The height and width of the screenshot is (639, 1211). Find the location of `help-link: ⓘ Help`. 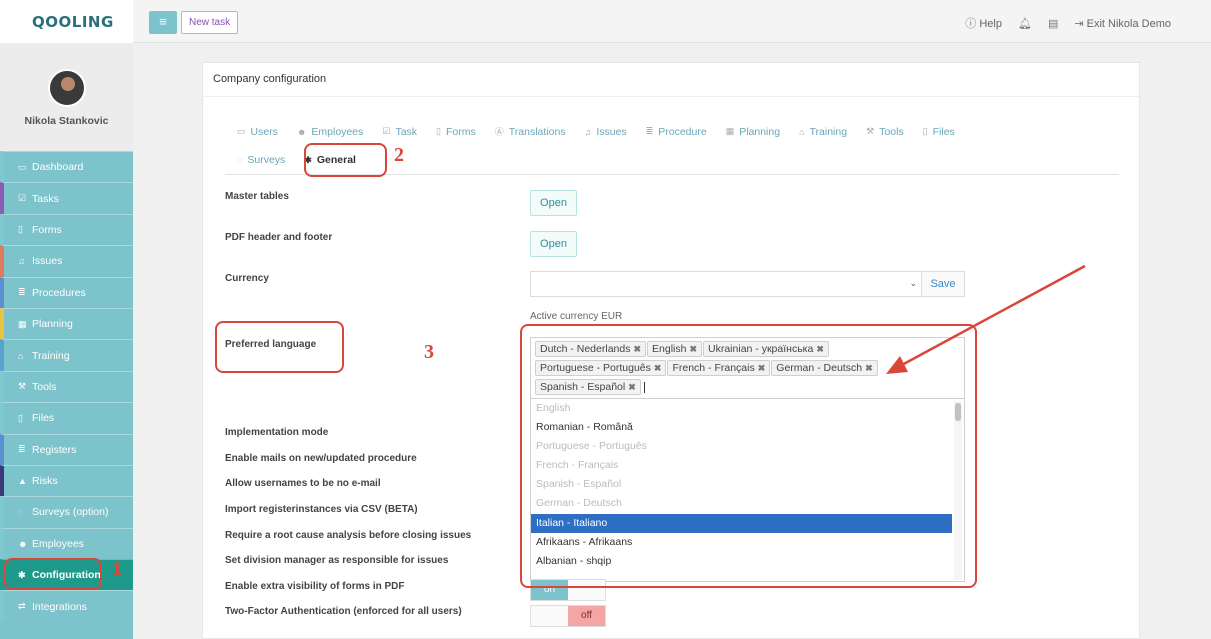

help-link: ⓘ Help is located at coordinates (983, 23).